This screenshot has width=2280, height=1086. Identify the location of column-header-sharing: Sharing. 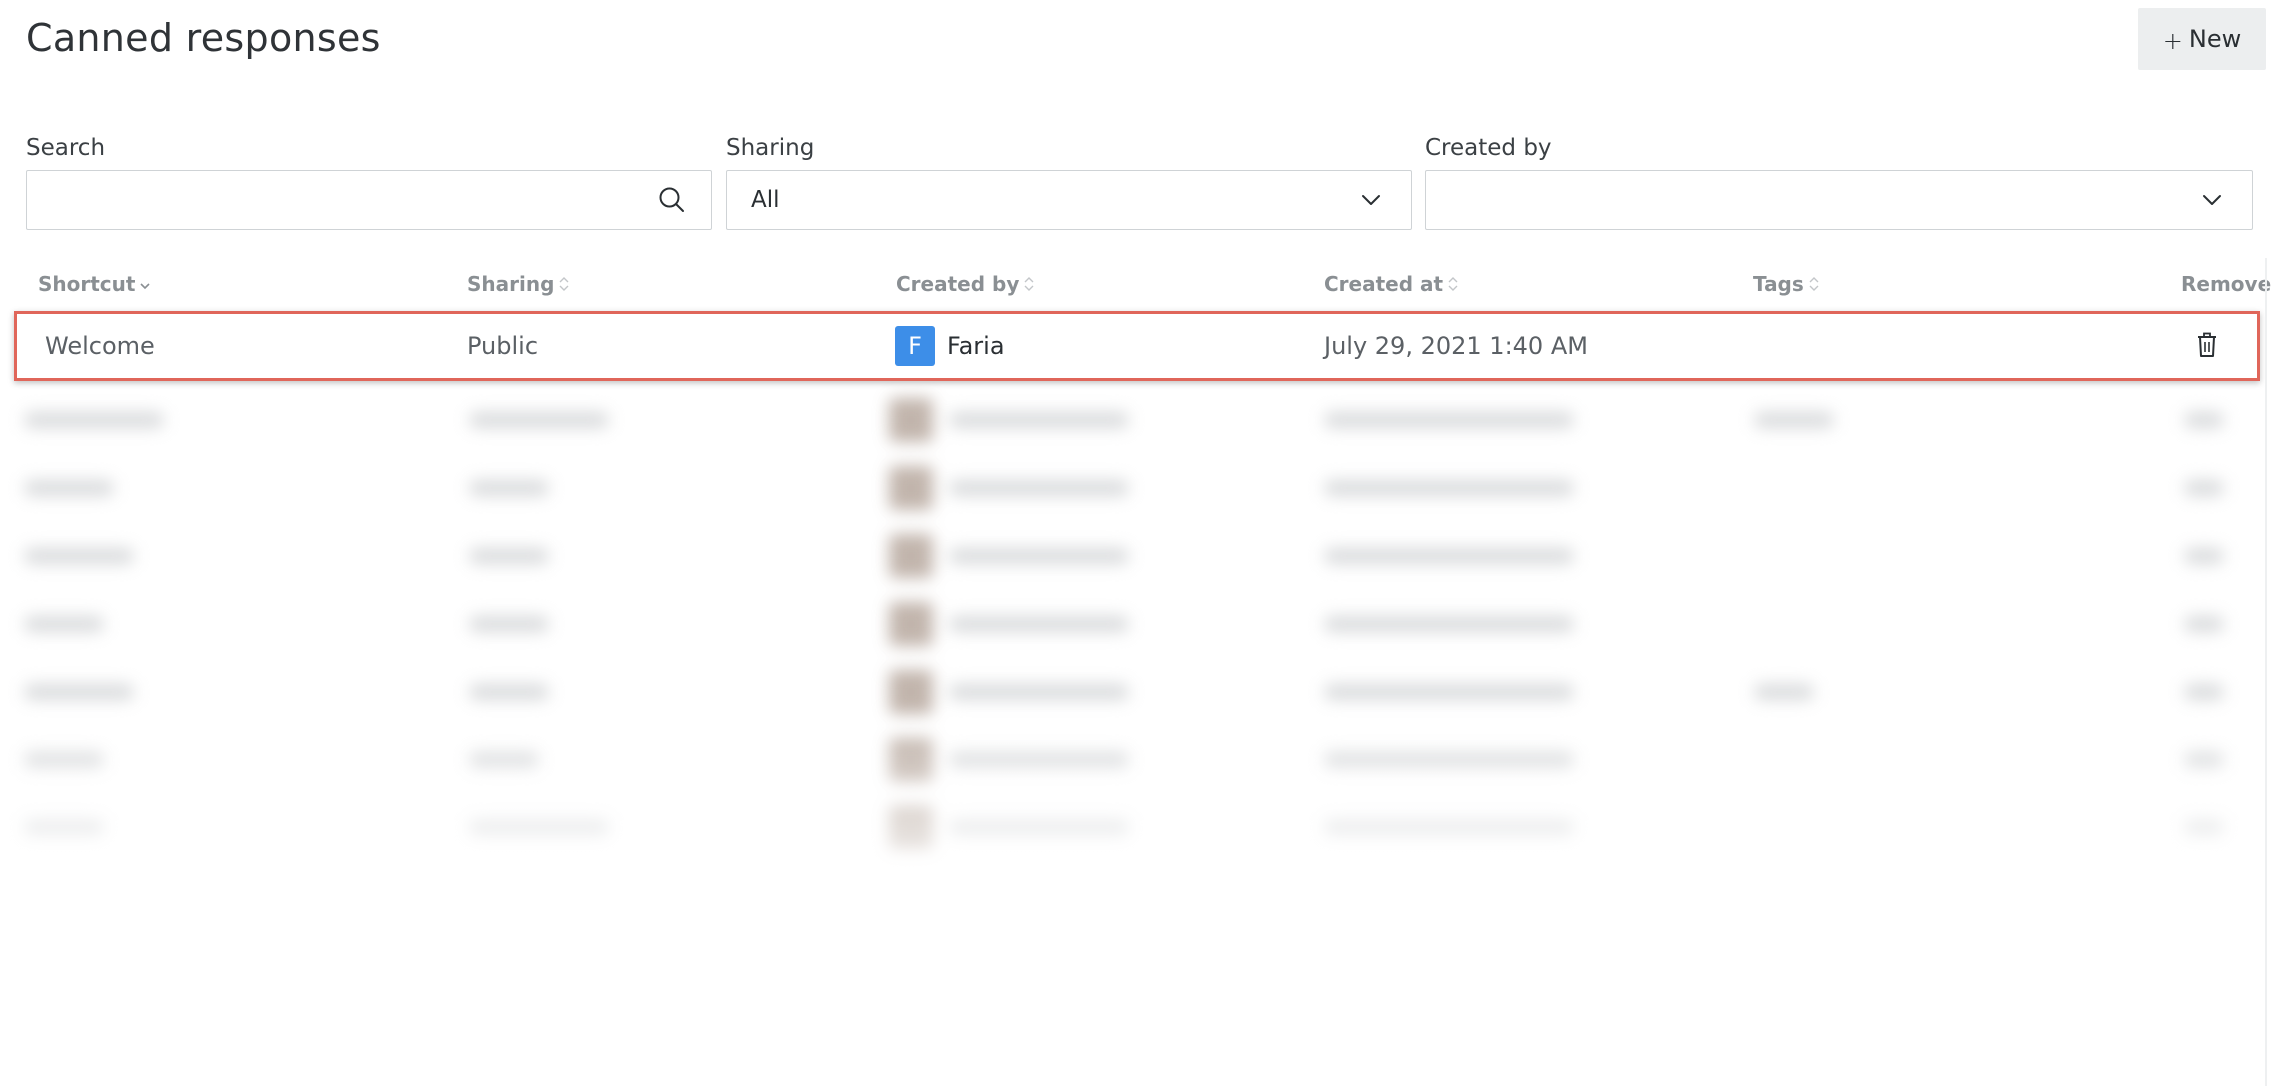
(518, 284).